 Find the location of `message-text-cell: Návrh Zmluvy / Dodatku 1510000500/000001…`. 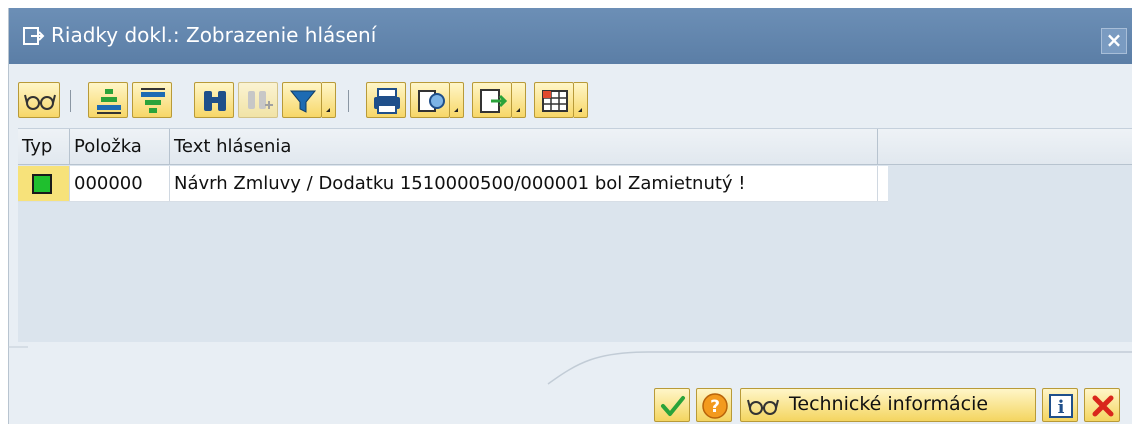

message-text-cell: Návrh Zmluvy / Dodatku 1510000500/000001… is located at coordinates (524, 183).